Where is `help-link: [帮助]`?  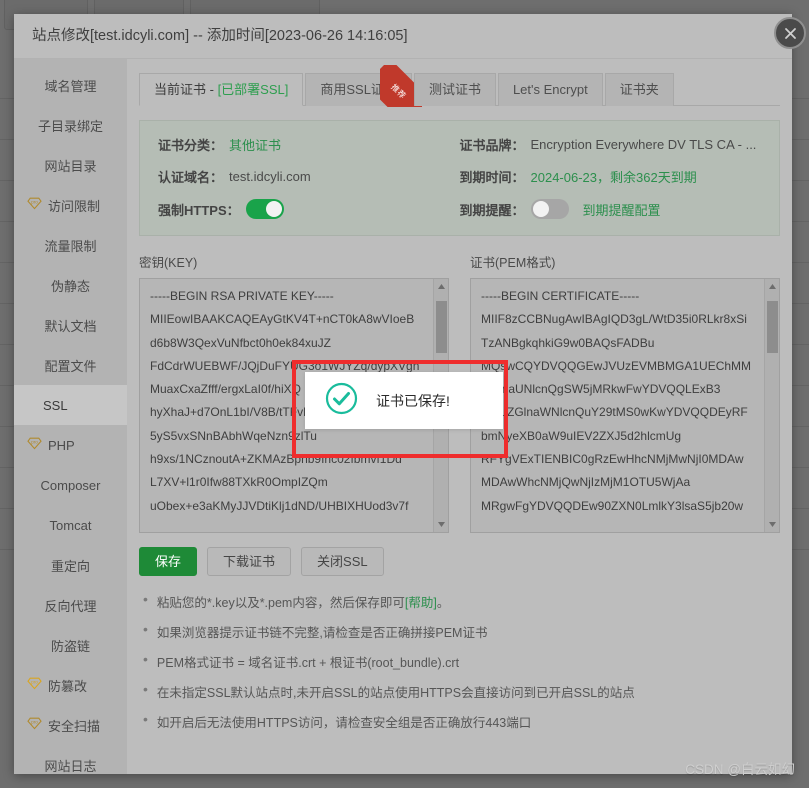
help-link: [帮助] is located at coordinates (421, 603).